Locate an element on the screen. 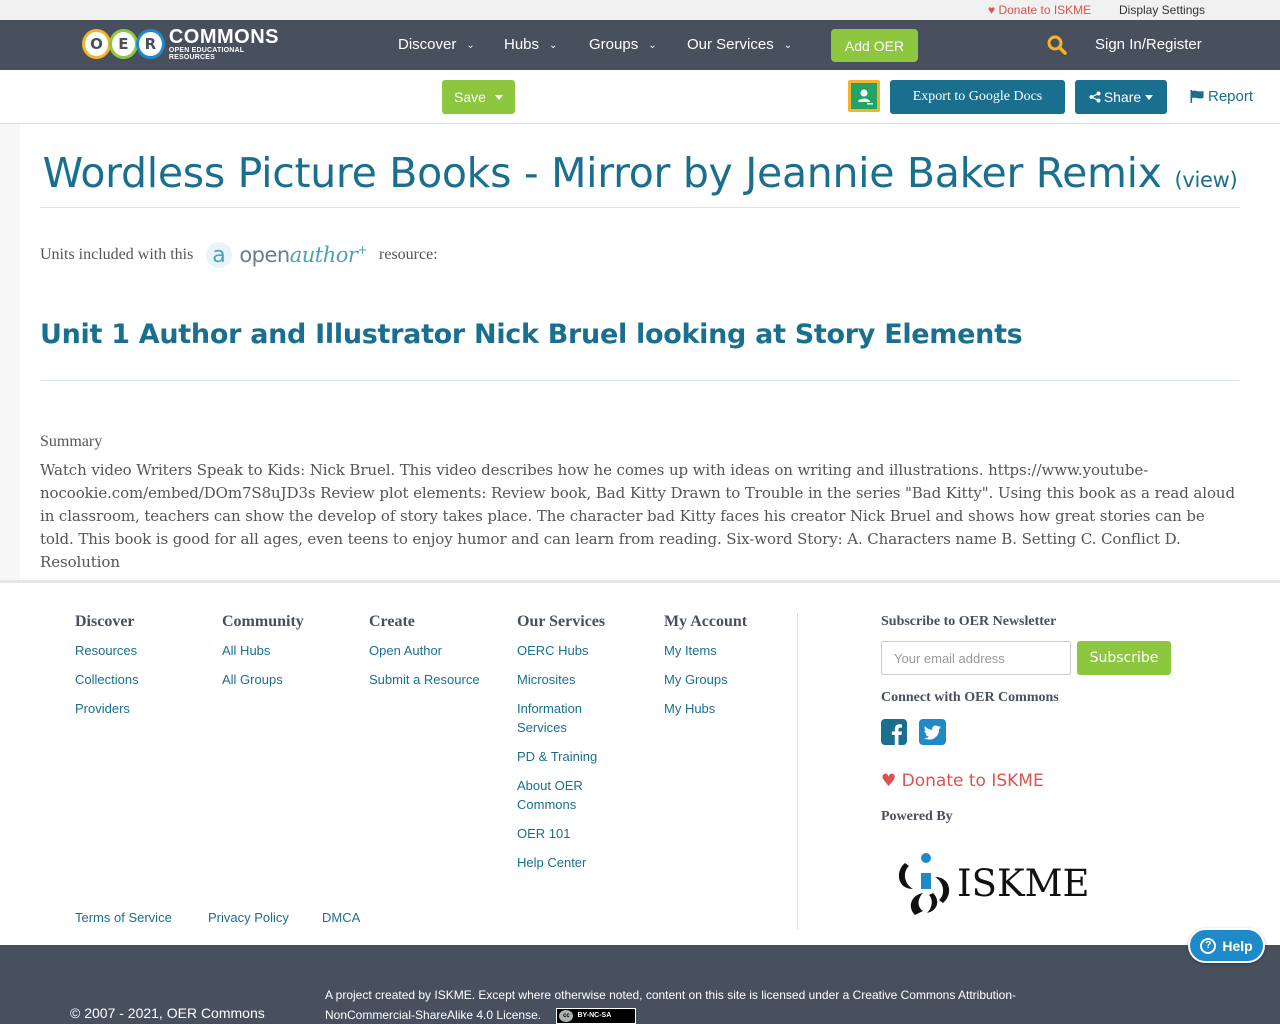  search-icon is located at coordinates (1057, 45).